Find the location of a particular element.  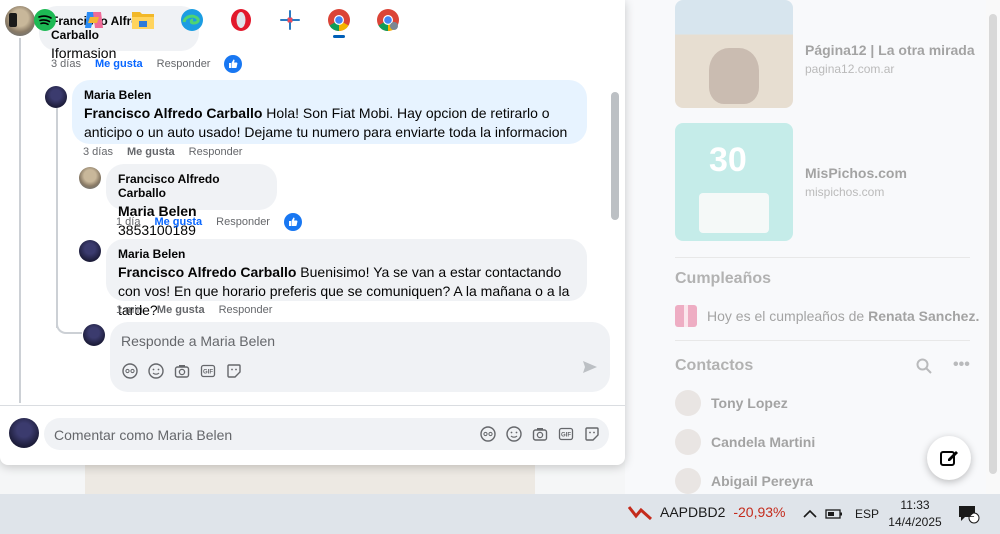

dialog-scrollbar is located at coordinates (615, 156).